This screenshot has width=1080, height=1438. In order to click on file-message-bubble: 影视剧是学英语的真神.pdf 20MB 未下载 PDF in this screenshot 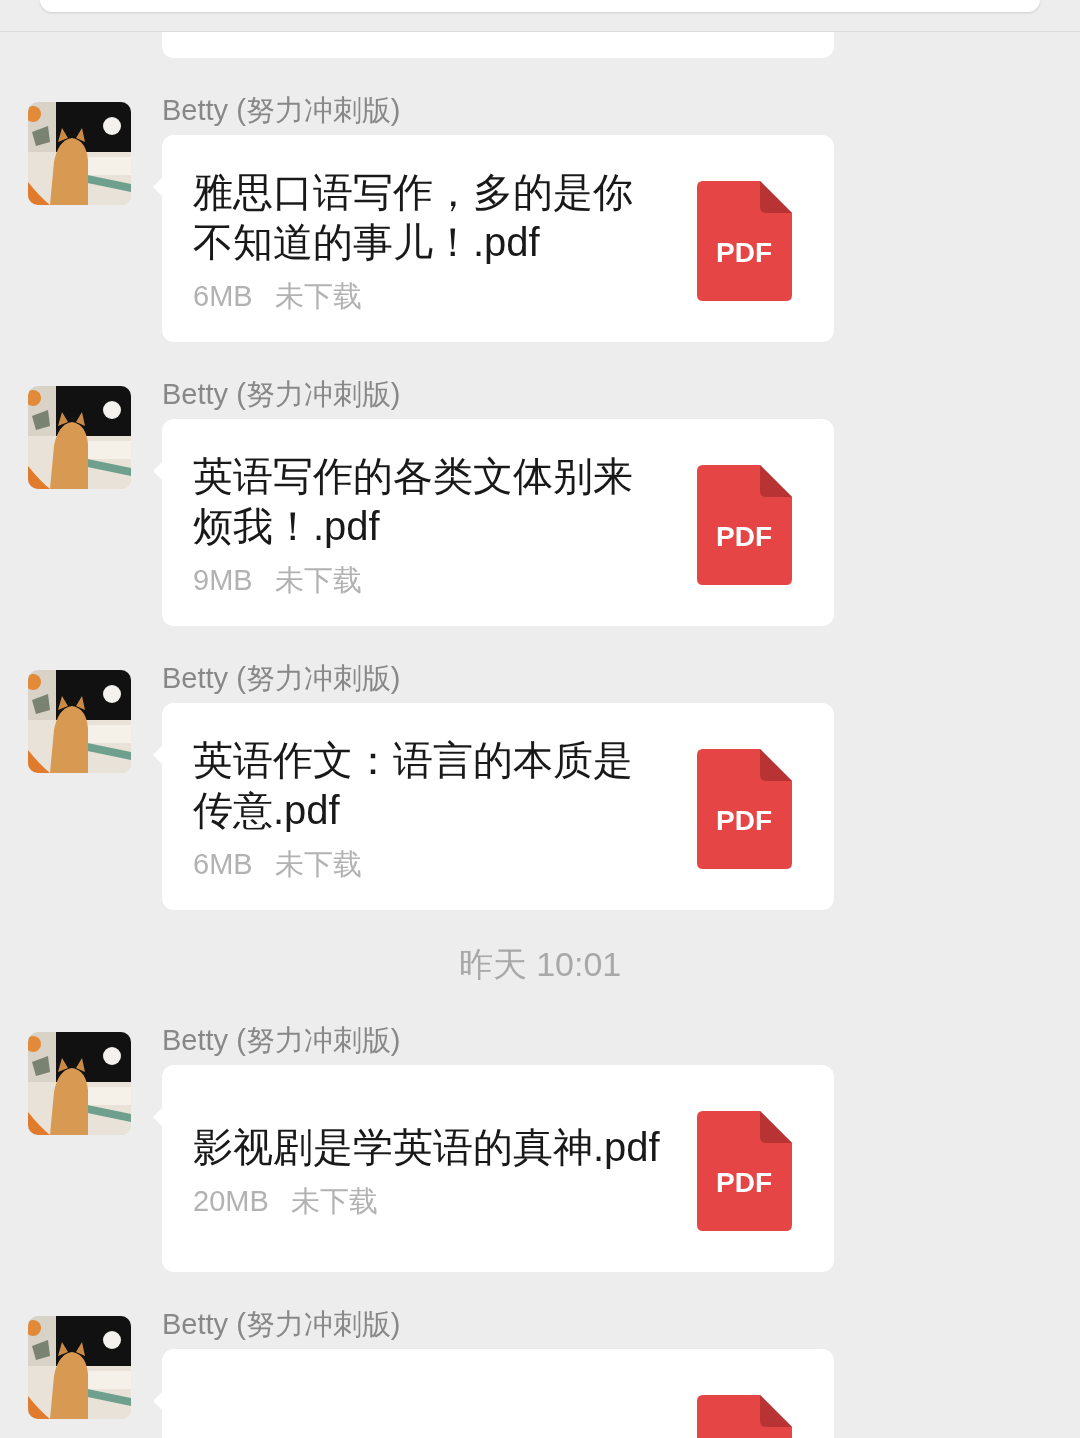, I will do `click(498, 1168)`.